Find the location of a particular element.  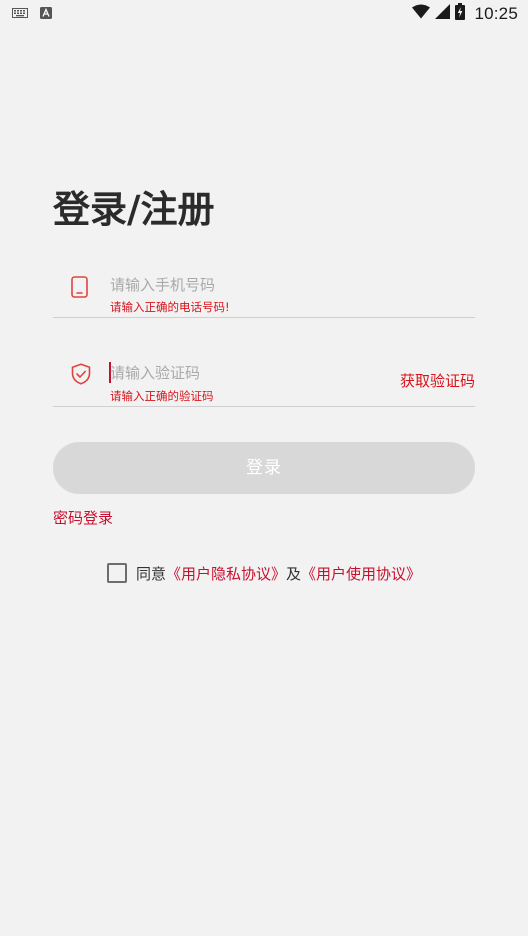

page-title: 登录/注册 is located at coordinates (134, 209).